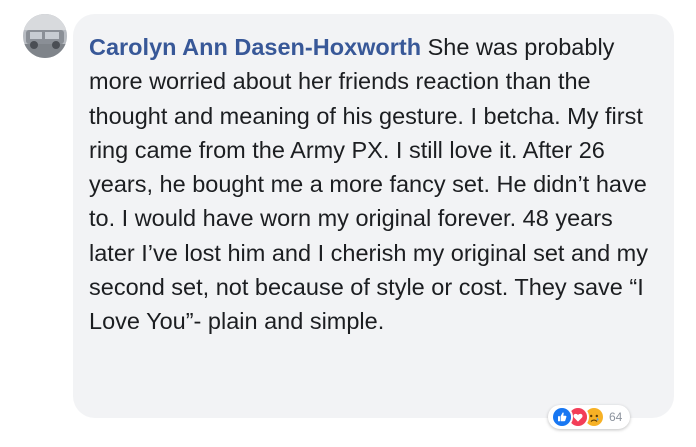 The width and height of the screenshot is (696, 447). Describe the element at coordinates (589, 417) in the screenshot. I see `reactions-summary: 64` at that location.